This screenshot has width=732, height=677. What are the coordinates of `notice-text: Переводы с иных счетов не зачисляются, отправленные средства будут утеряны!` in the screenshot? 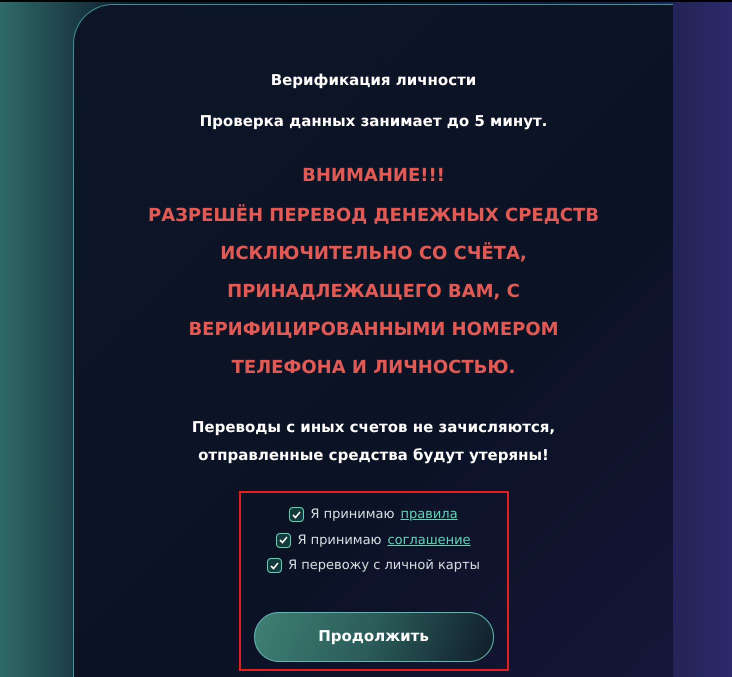 It's located at (373, 441).